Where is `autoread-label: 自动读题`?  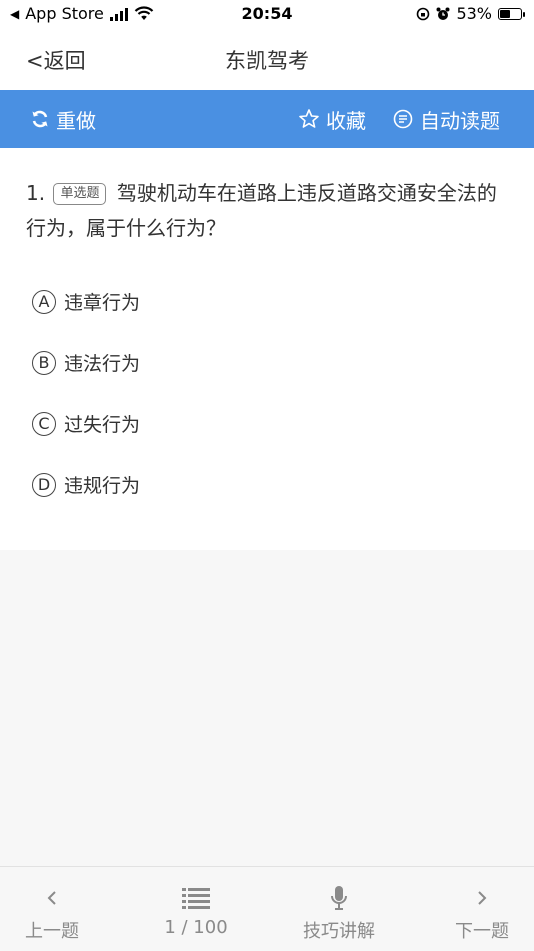 autoread-label: 自动读题 is located at coordinates (460, 120).